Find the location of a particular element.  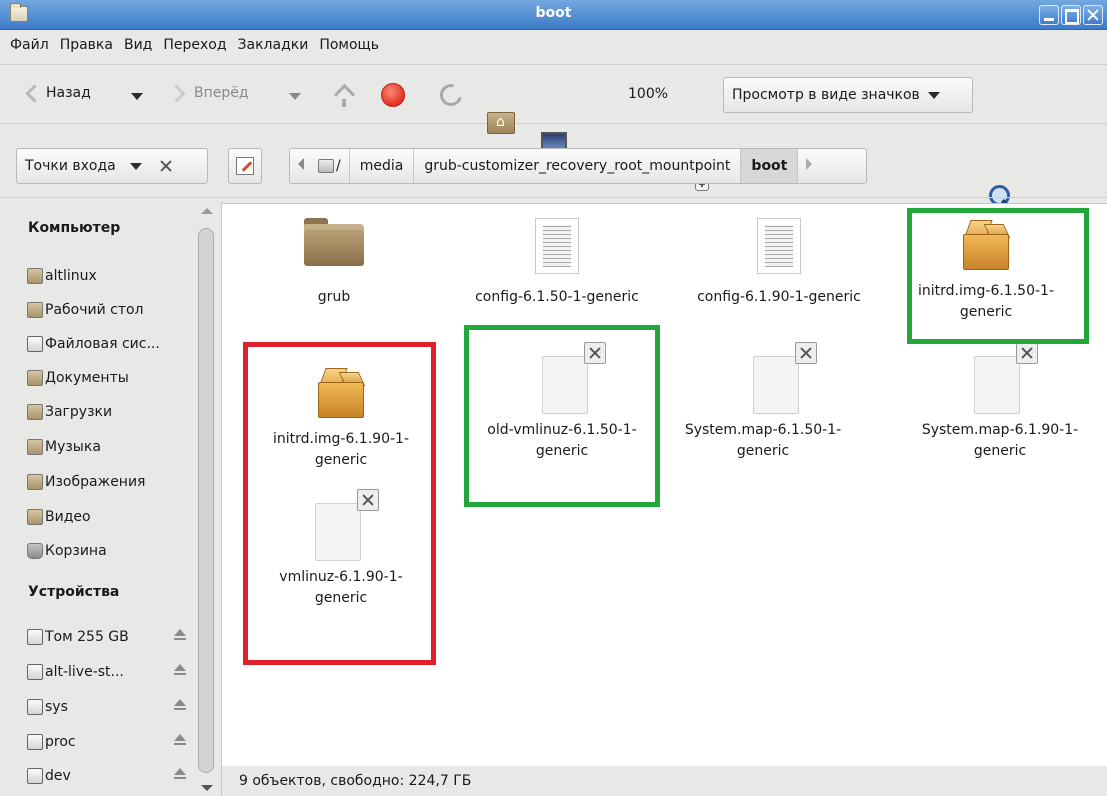

chevron-right-icon is located at coordinates (809, 164).